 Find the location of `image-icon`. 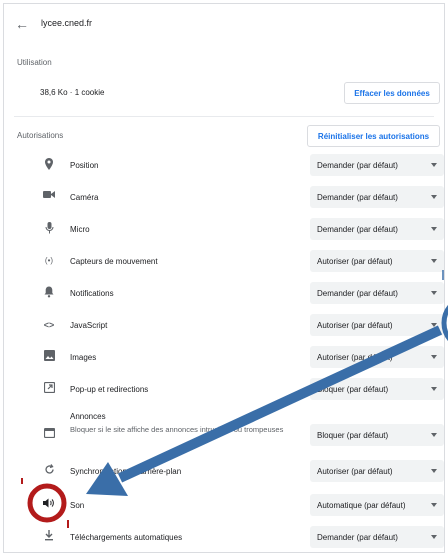

image-icon is located at coordinates (49, 357).